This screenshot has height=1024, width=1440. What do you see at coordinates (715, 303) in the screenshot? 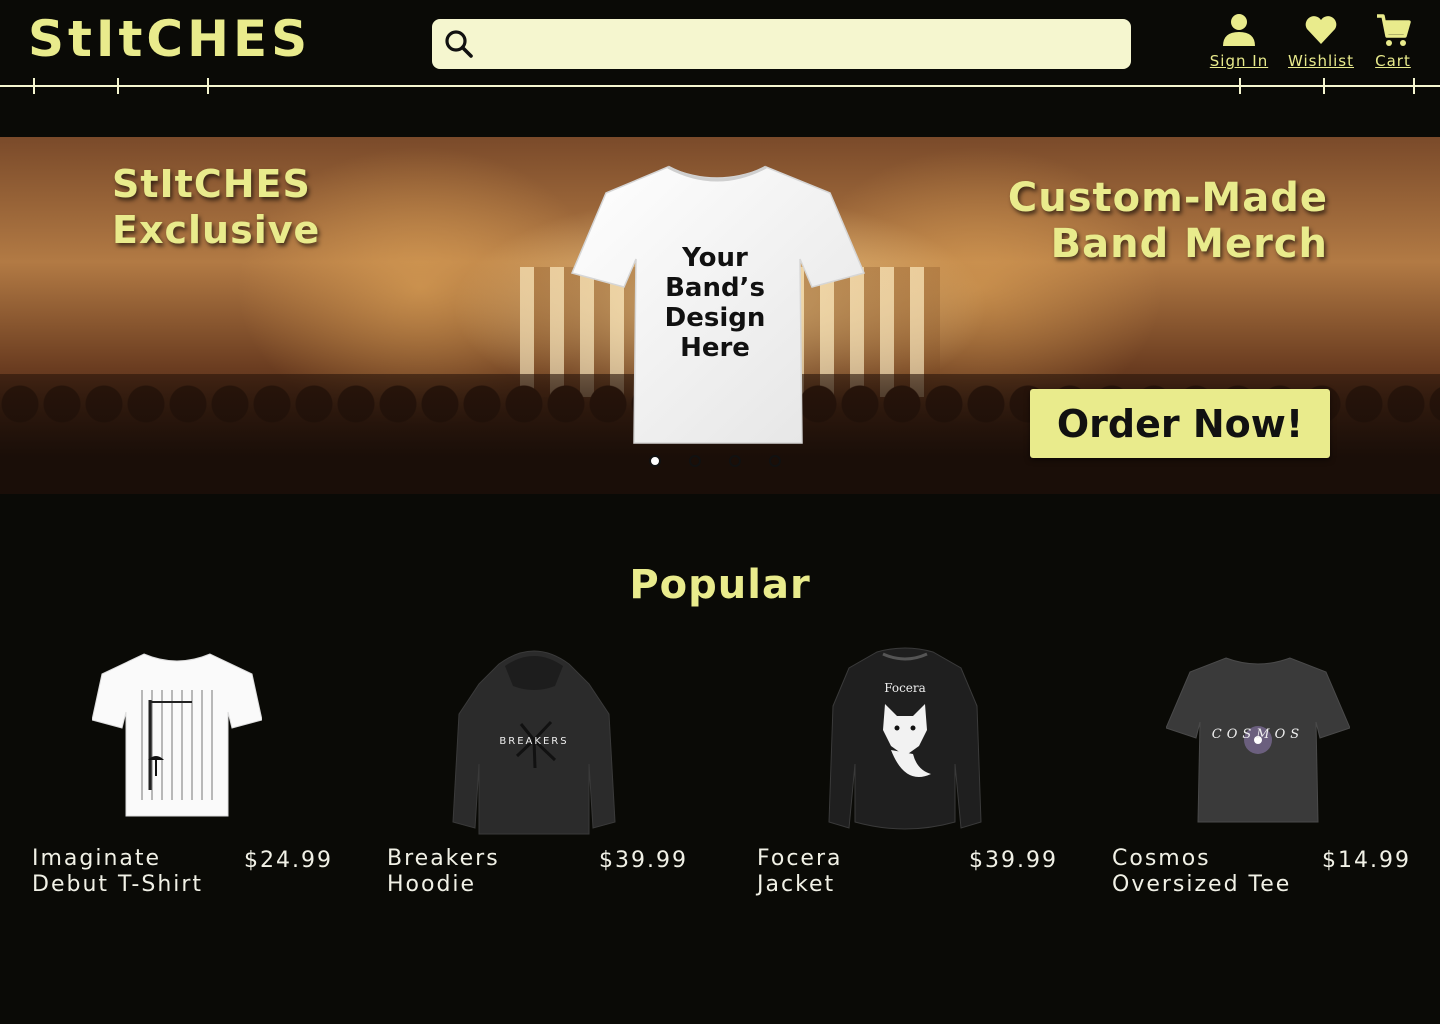
I see `tshirt-placeholder-text: Your Band’s Design Here` at bounding box center [715, 303].